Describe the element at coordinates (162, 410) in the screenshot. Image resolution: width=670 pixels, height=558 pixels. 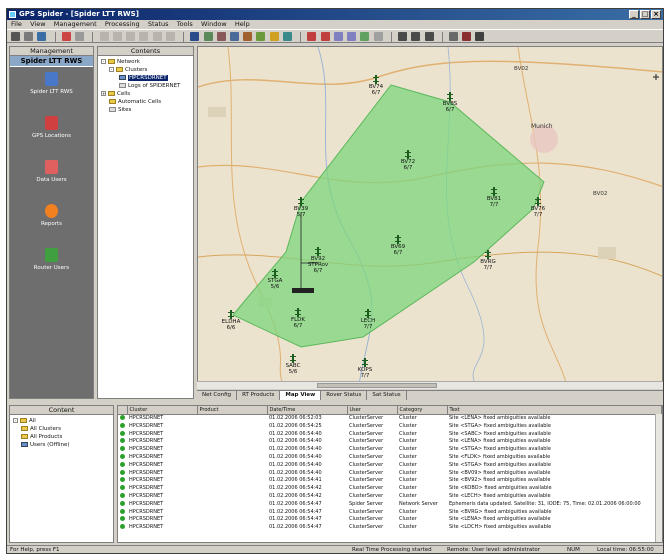
I see `column-header-cluster: Cluster` at that location.